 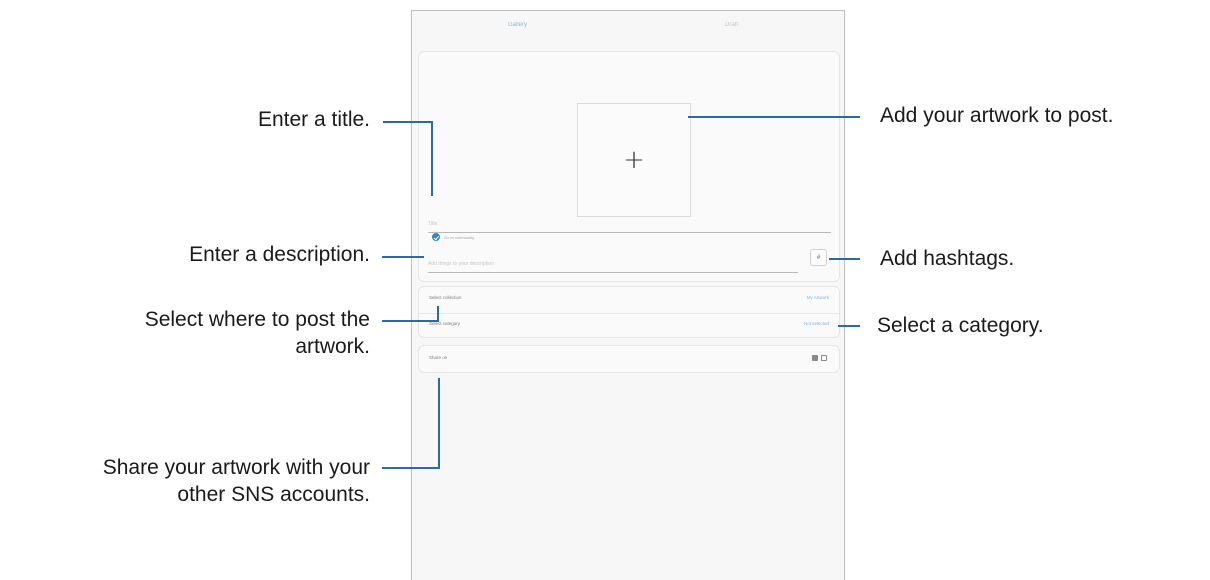 I want to click on callout-add-artwork: Add your artwork to post., so click(x=997, y=115).